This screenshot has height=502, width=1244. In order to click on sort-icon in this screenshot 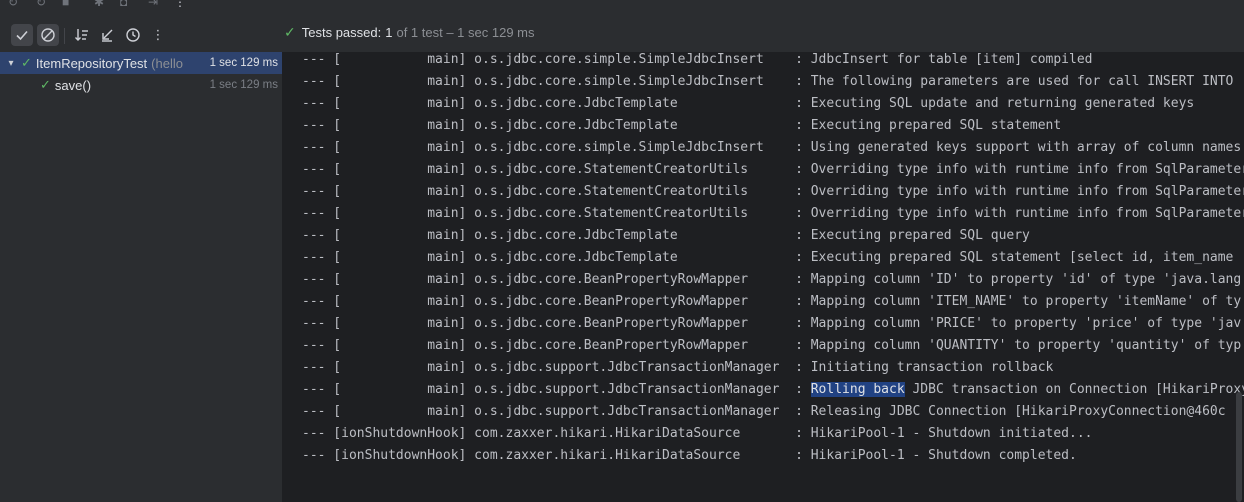, I will do `click(81, 35)`.